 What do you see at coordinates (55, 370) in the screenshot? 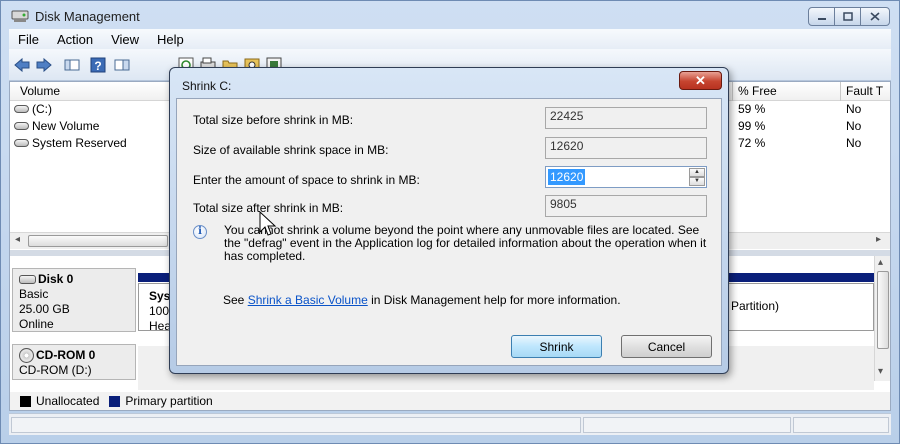
I see `disk-type: CD-ROM (D:)` at bounding box center [55, 370].